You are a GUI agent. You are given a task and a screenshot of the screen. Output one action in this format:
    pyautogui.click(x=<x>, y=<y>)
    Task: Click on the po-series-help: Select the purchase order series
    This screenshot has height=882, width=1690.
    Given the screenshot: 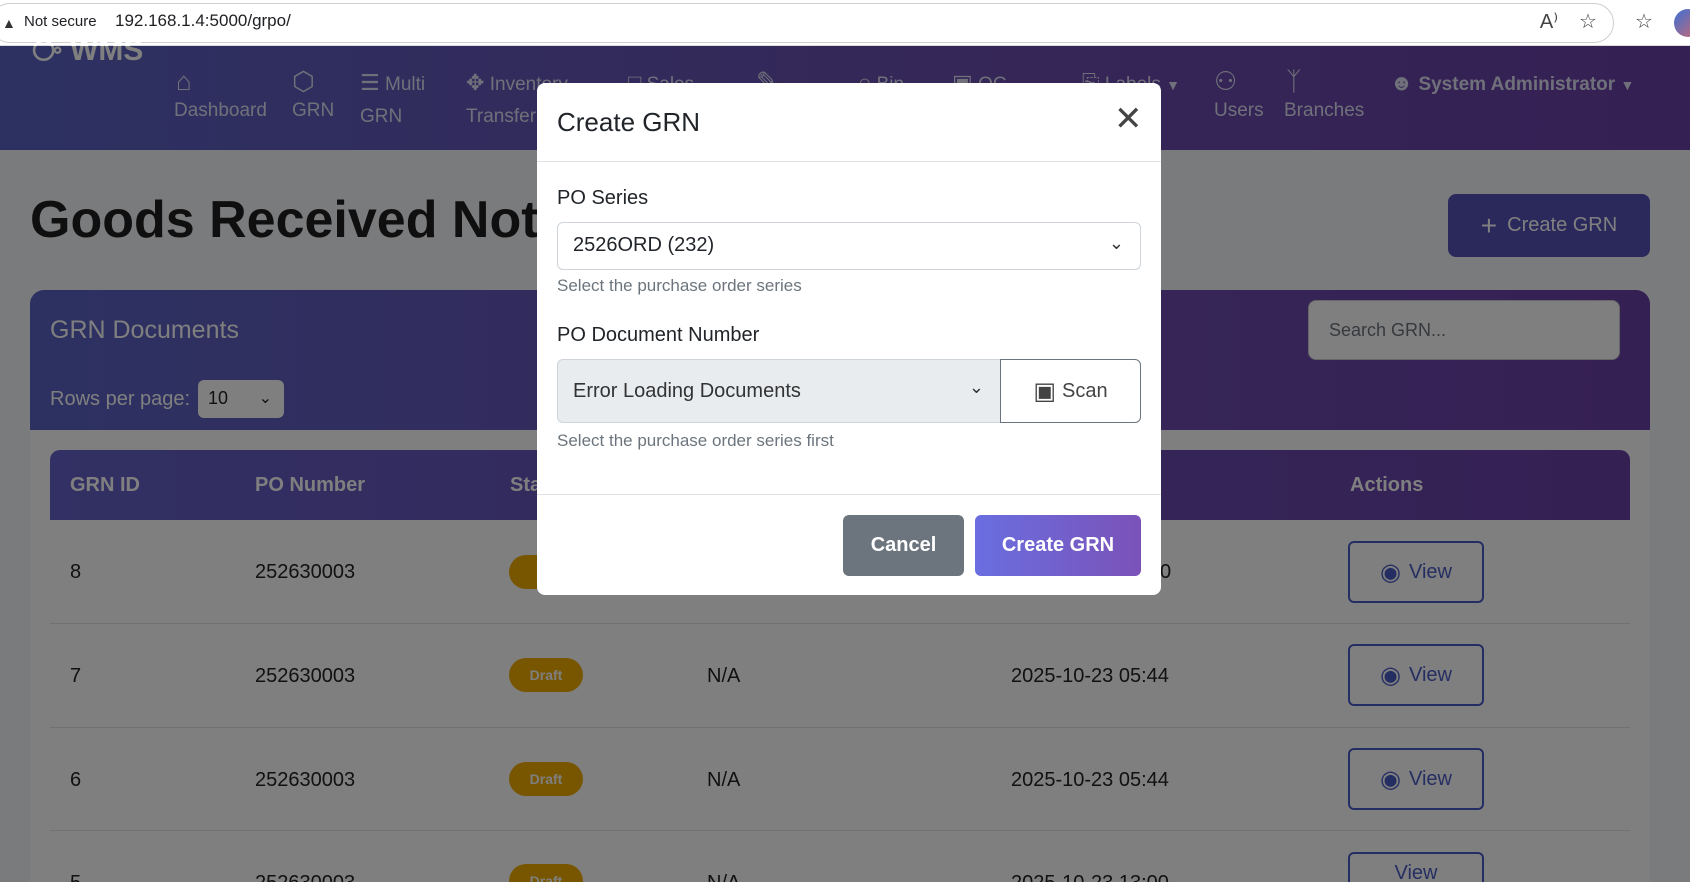 What is the action you would take?
    pyautogui.click(x=679, y=285)
    